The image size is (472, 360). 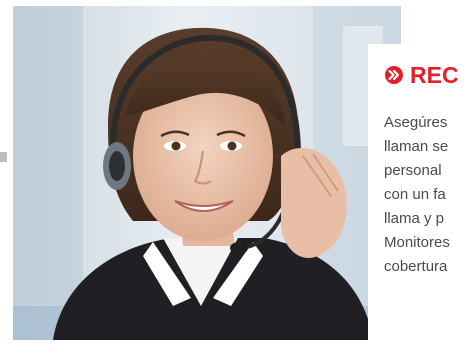 I want to click on section-heading: REC, so click(x=422, y=75).